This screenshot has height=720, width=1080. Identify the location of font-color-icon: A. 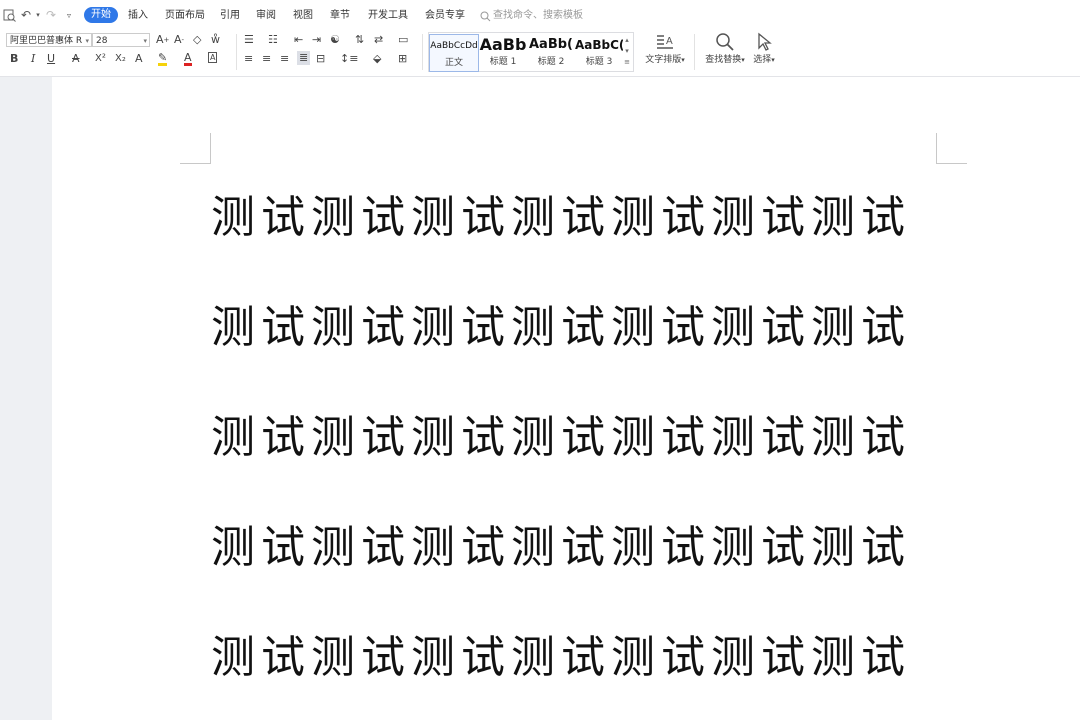
(188, 59).